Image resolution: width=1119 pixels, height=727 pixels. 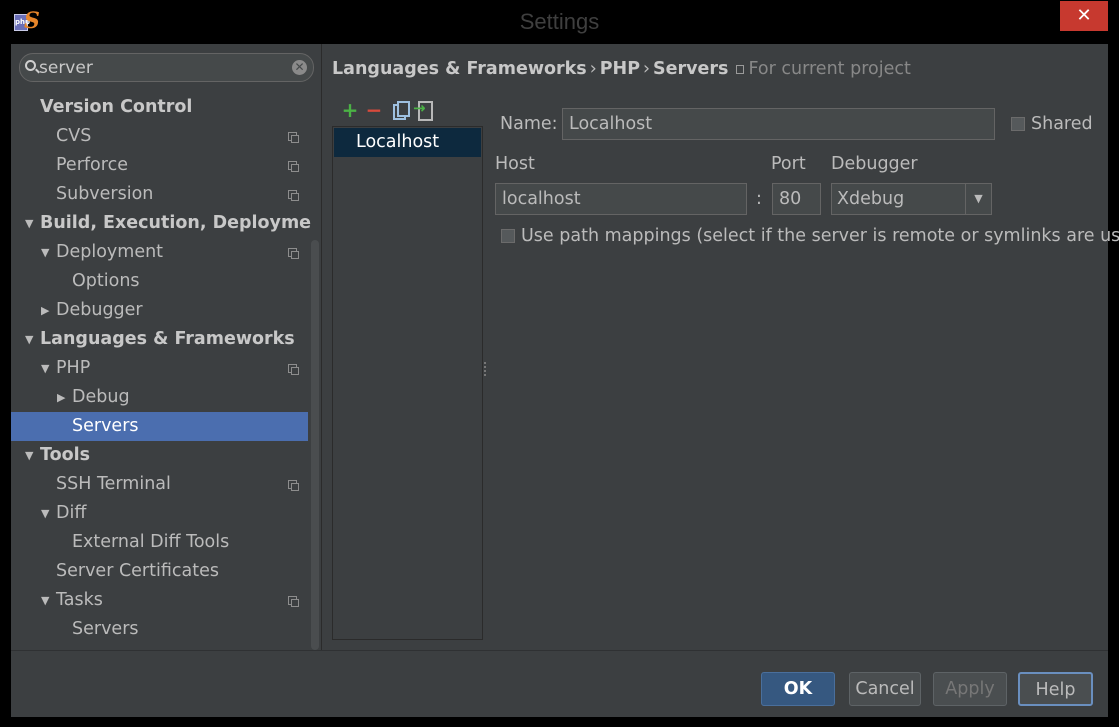 What do you see at coordinates (159, 165) in the screenshot?
I see `tree-item-perforce: Perforce` at bounding box center [159, 165].